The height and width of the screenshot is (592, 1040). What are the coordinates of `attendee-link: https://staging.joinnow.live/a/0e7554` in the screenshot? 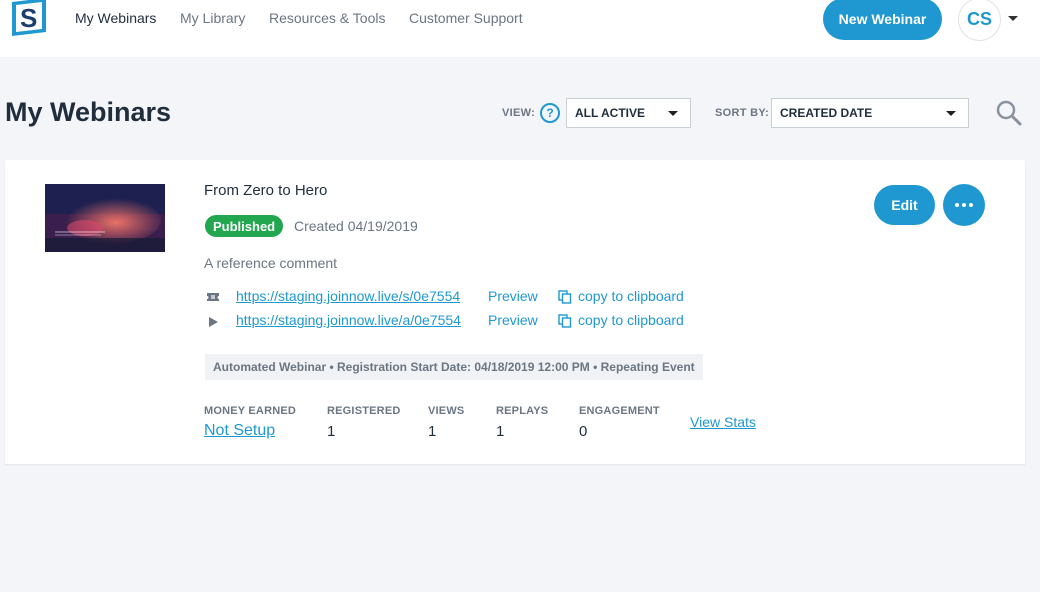 It's located at (348, 320).